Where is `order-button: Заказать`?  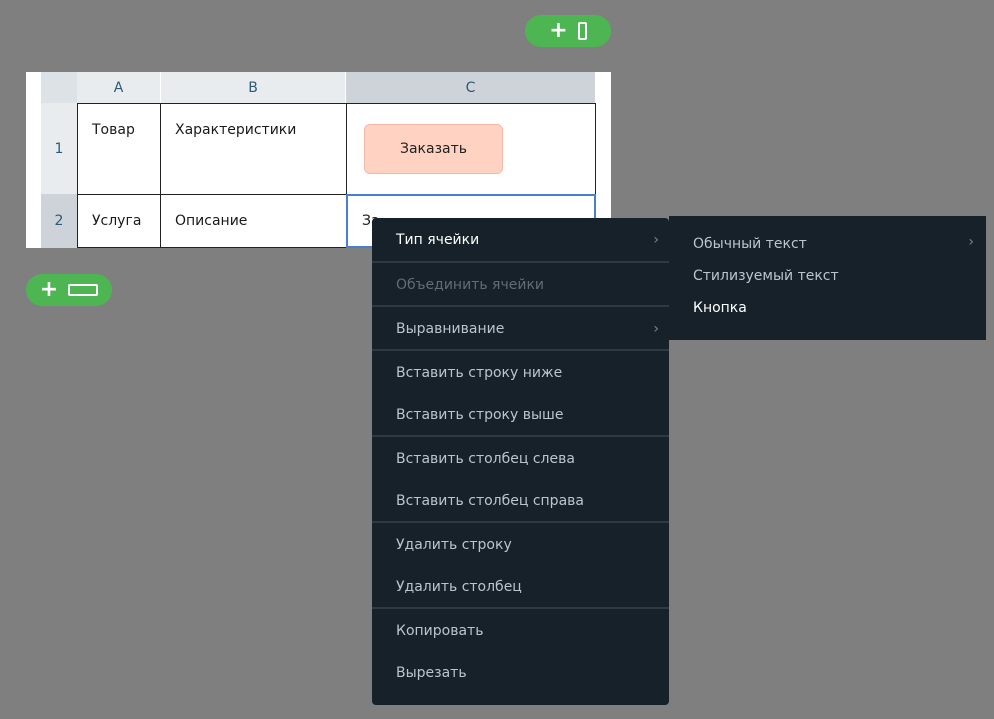
order-button: Заказать is located at coordinates (433, 149).